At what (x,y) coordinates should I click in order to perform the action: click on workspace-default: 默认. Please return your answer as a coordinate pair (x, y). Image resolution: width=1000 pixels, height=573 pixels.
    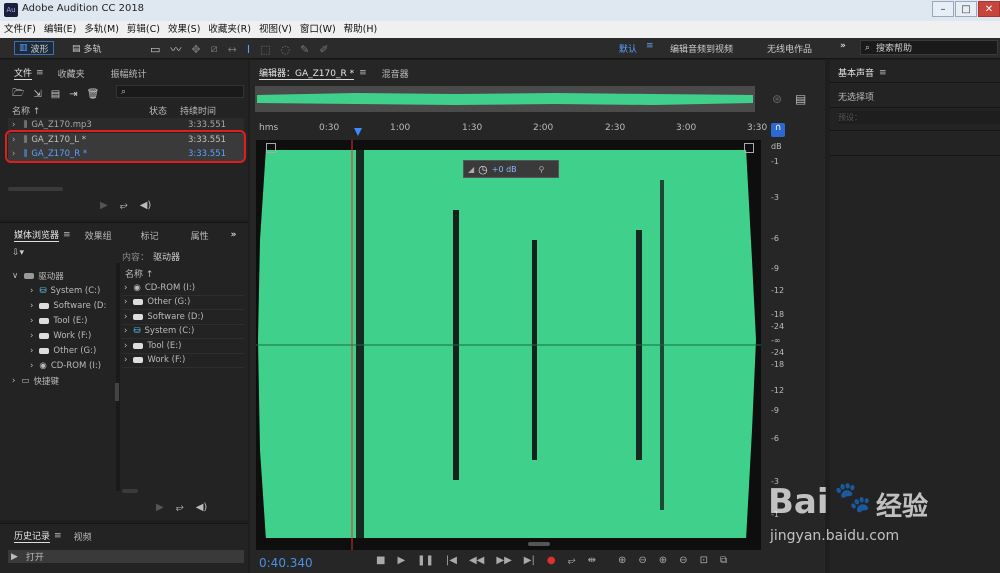
    Looking at the image, I should click on (628, 48).